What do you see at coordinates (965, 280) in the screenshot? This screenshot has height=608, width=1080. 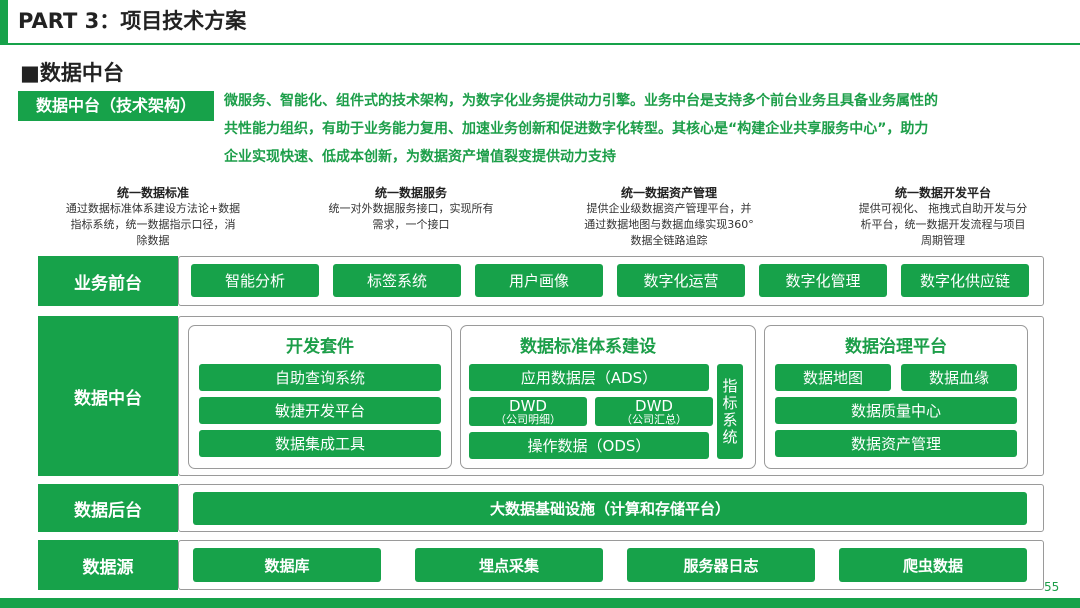 I see `front-item-digital-supply-chain: 数字化供应链` at bounding box center [965, 280].